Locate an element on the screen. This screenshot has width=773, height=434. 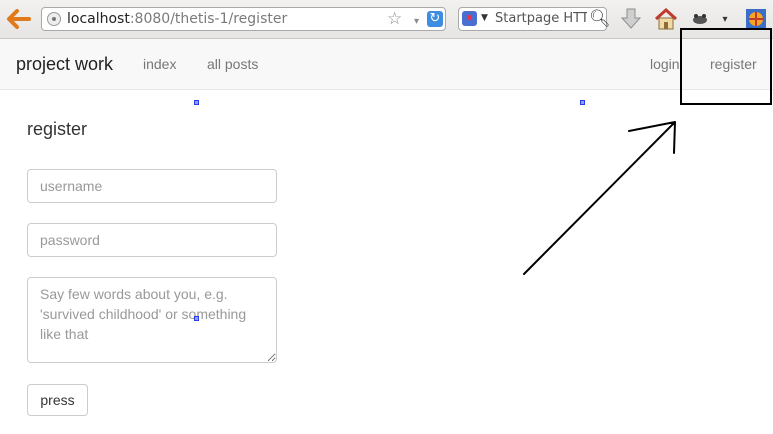
bookmark-star-icon: ☆ is located at coordinates (394, 19).